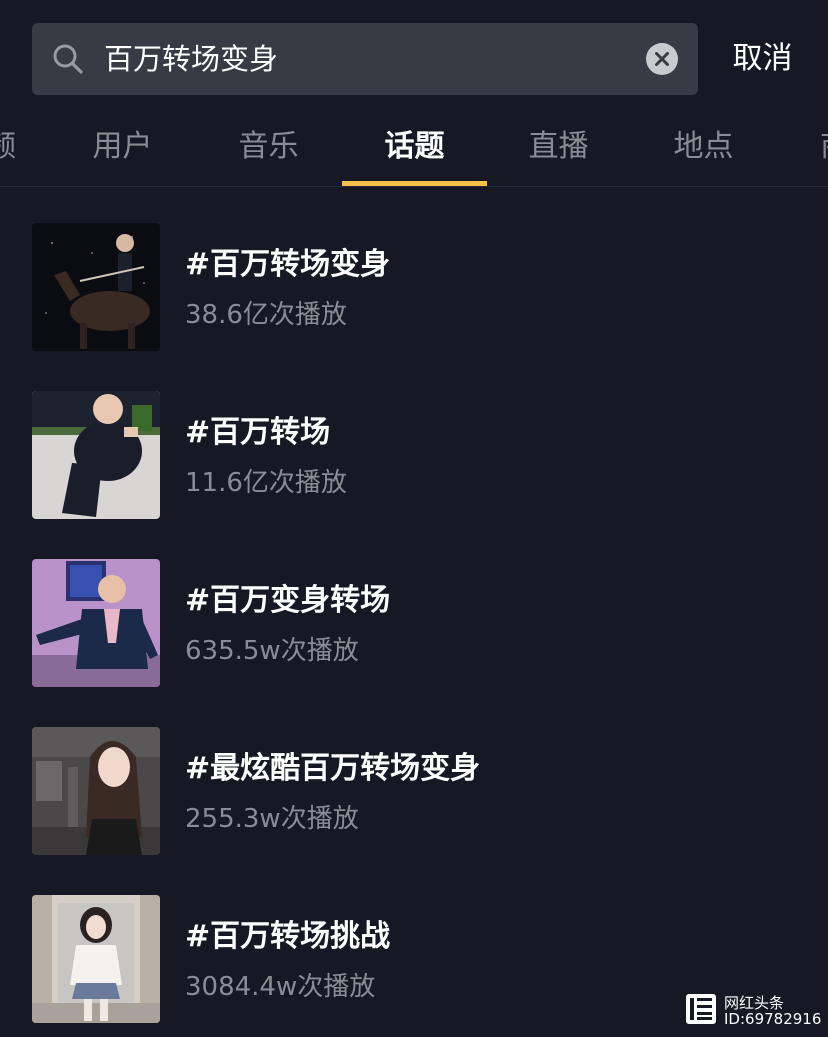  Describe the element at coordinates (68, 59) in the screenshot. I see `search-icon` at that location.